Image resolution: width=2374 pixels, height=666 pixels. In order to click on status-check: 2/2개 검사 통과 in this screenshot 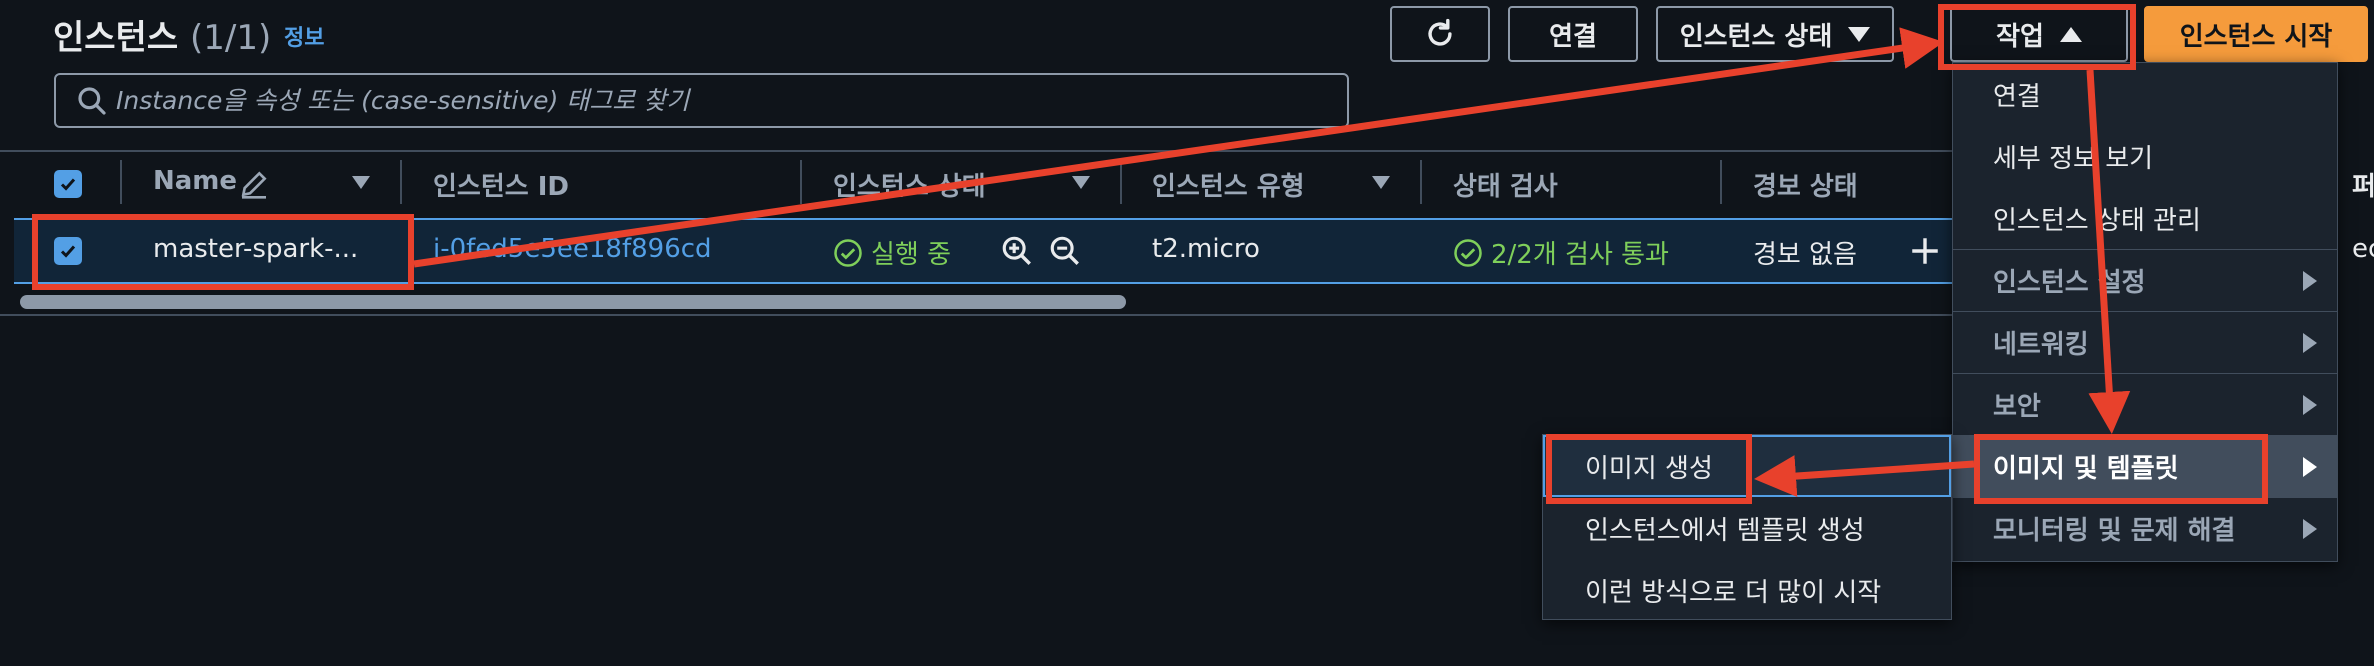, I will do `click(1561, 252)`.